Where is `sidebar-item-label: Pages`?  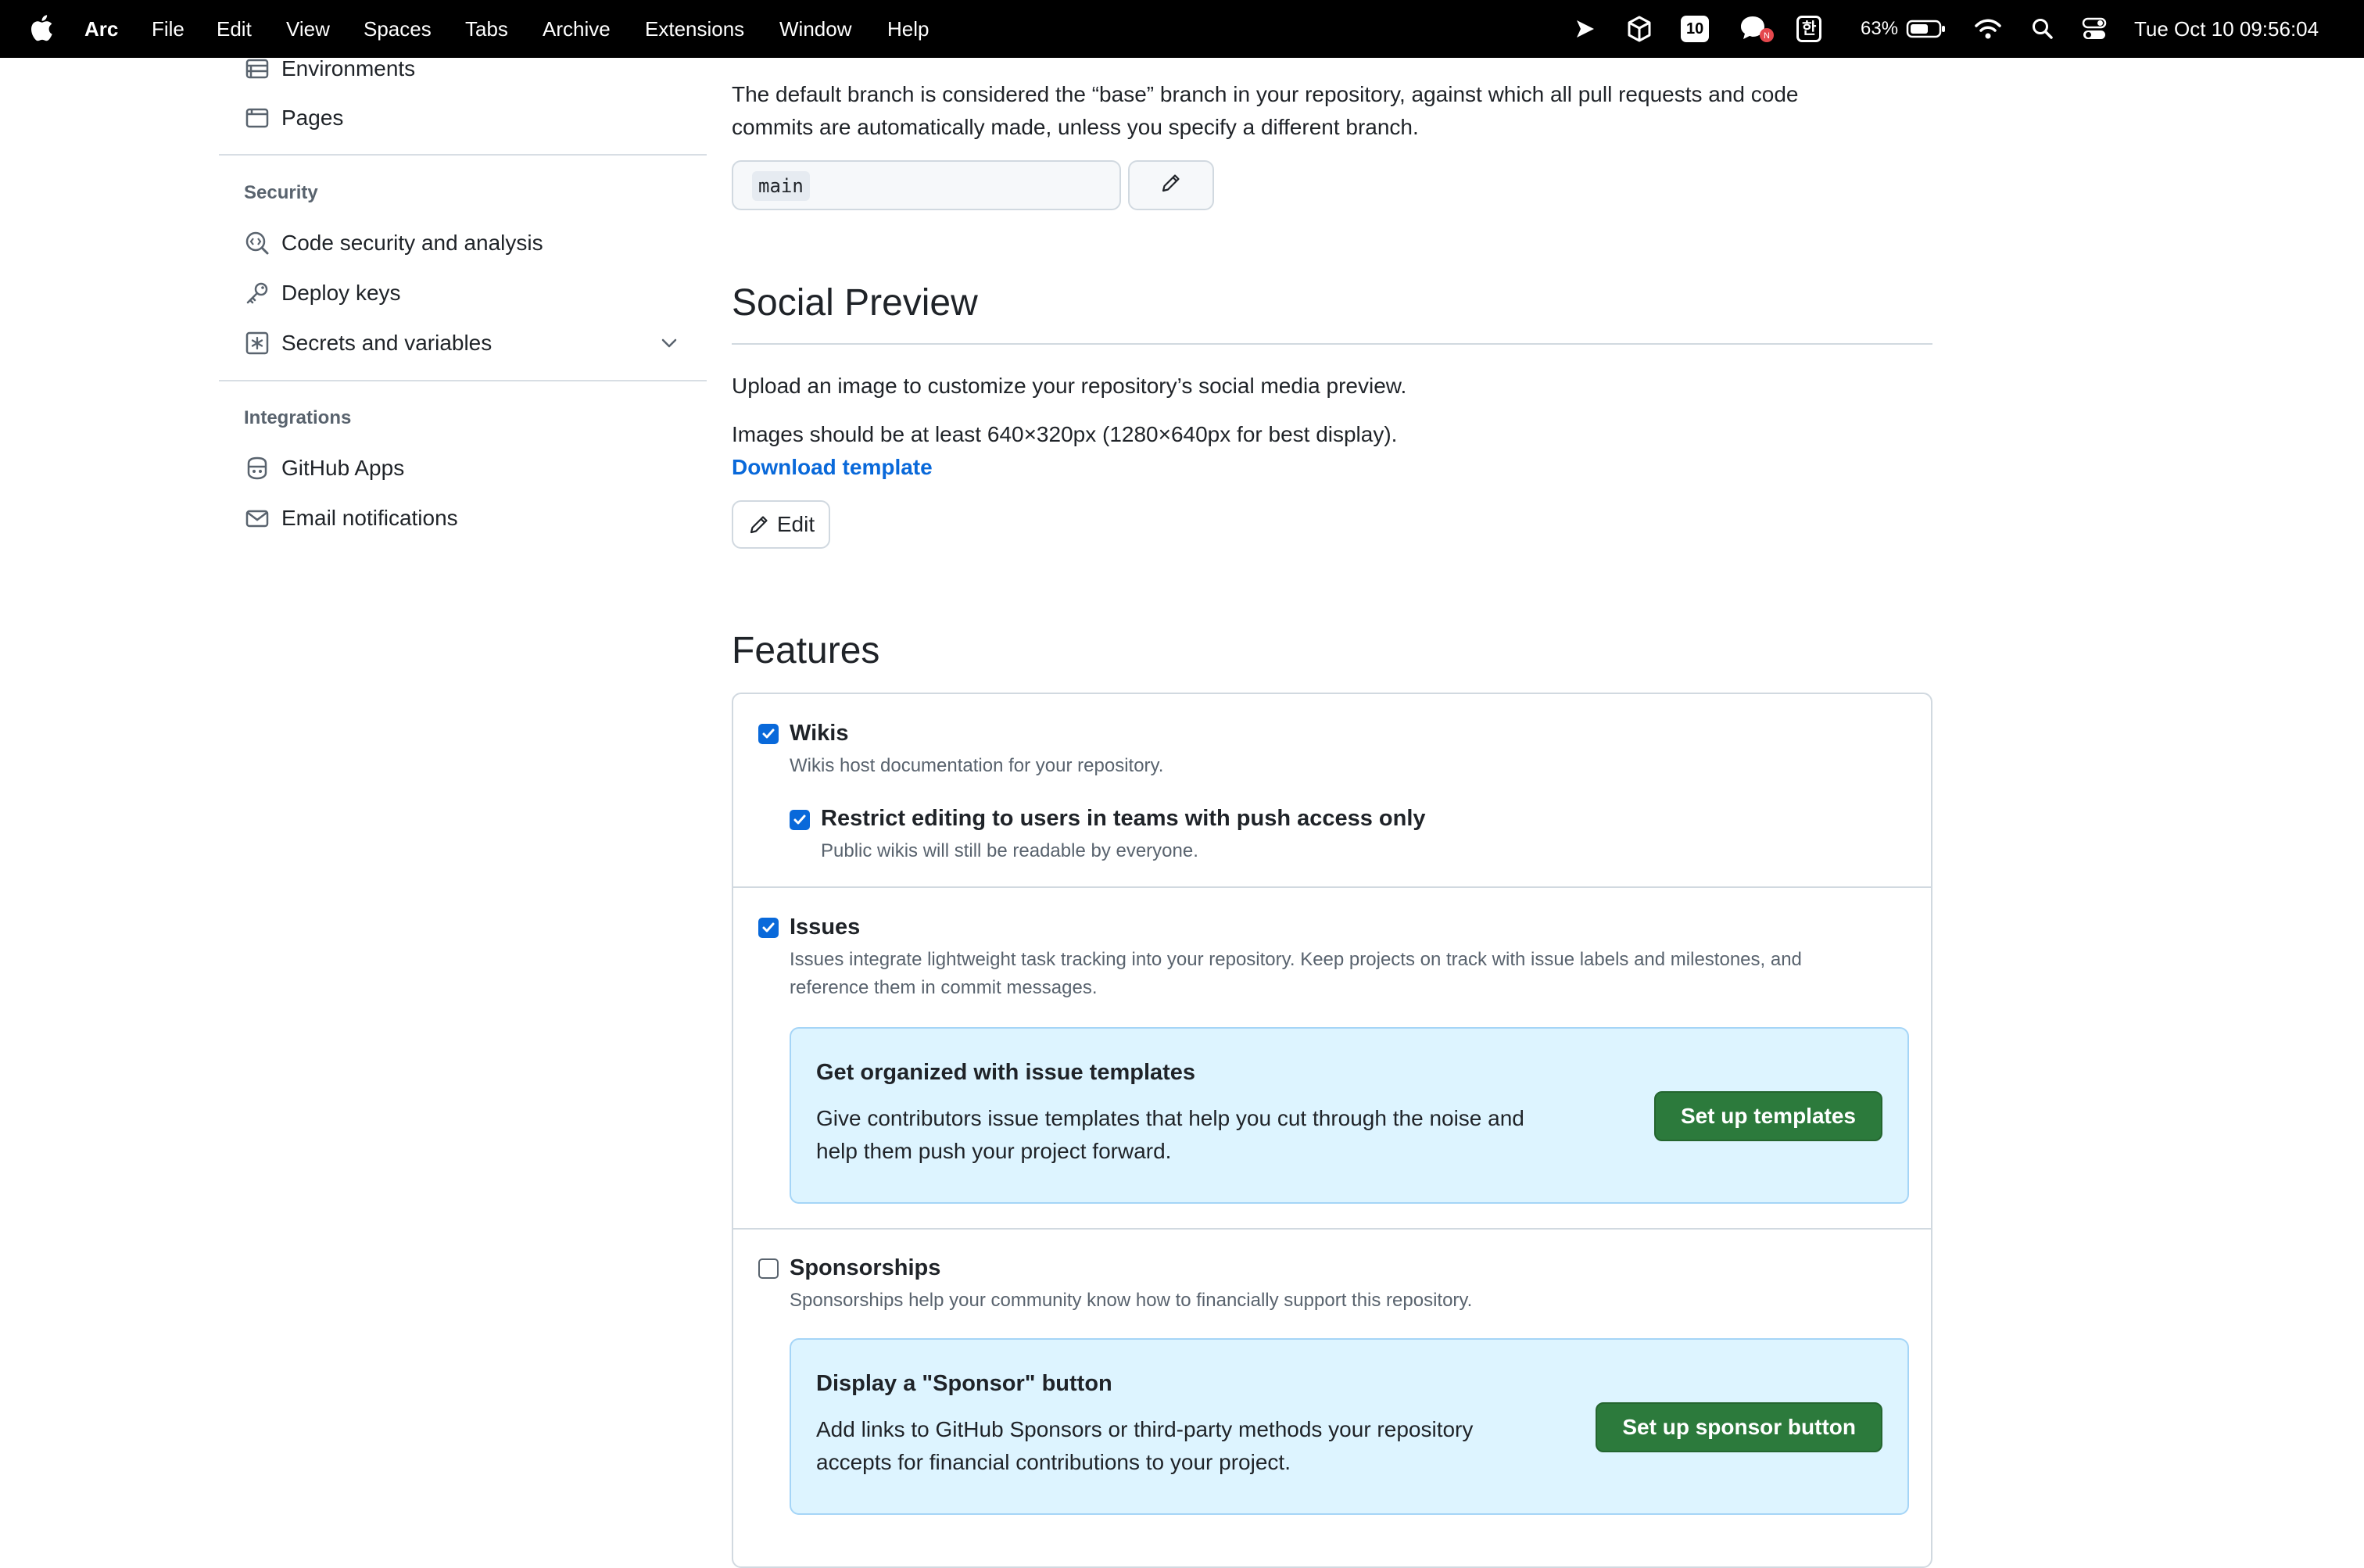 sidebar-item-label: Pages is located at coordinates (312, 118).